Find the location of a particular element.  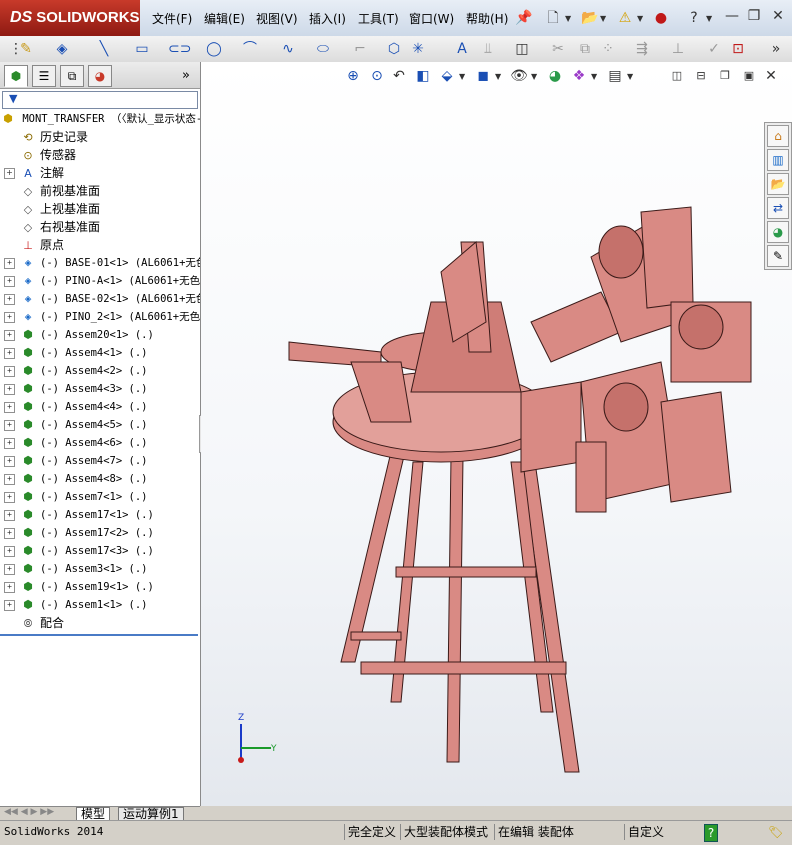

tree-item: ⟲ 历史记录 is located at coordinates (100, 137).